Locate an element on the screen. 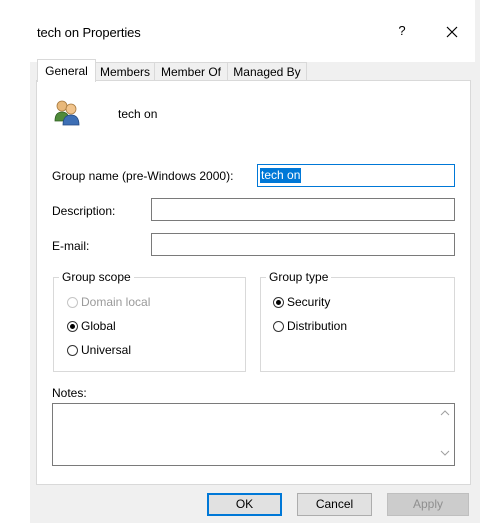 This screenshot has width=480, height=523. type-security-label: Security is located at coordinates (309, 302).